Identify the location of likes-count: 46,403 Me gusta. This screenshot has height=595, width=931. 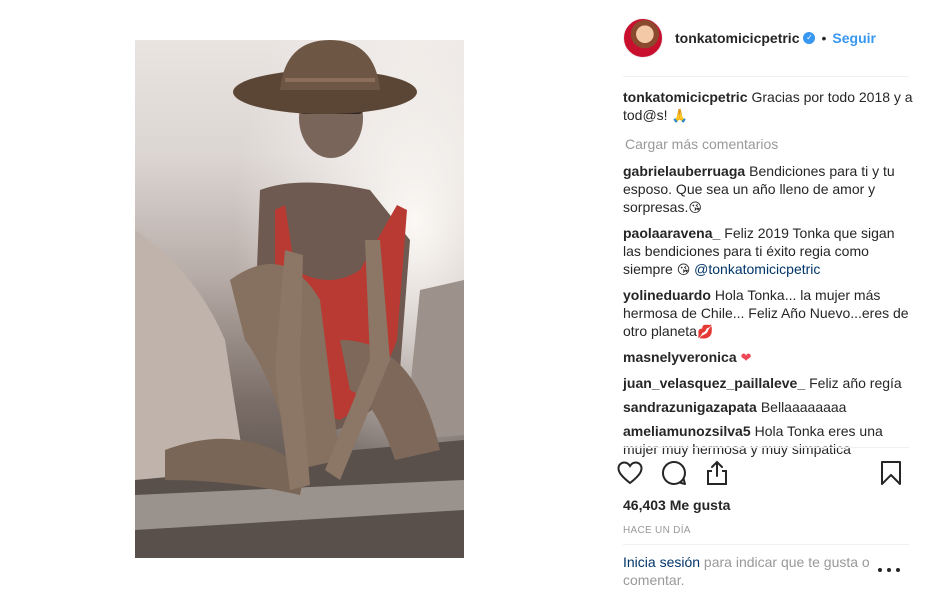
(676, 505).